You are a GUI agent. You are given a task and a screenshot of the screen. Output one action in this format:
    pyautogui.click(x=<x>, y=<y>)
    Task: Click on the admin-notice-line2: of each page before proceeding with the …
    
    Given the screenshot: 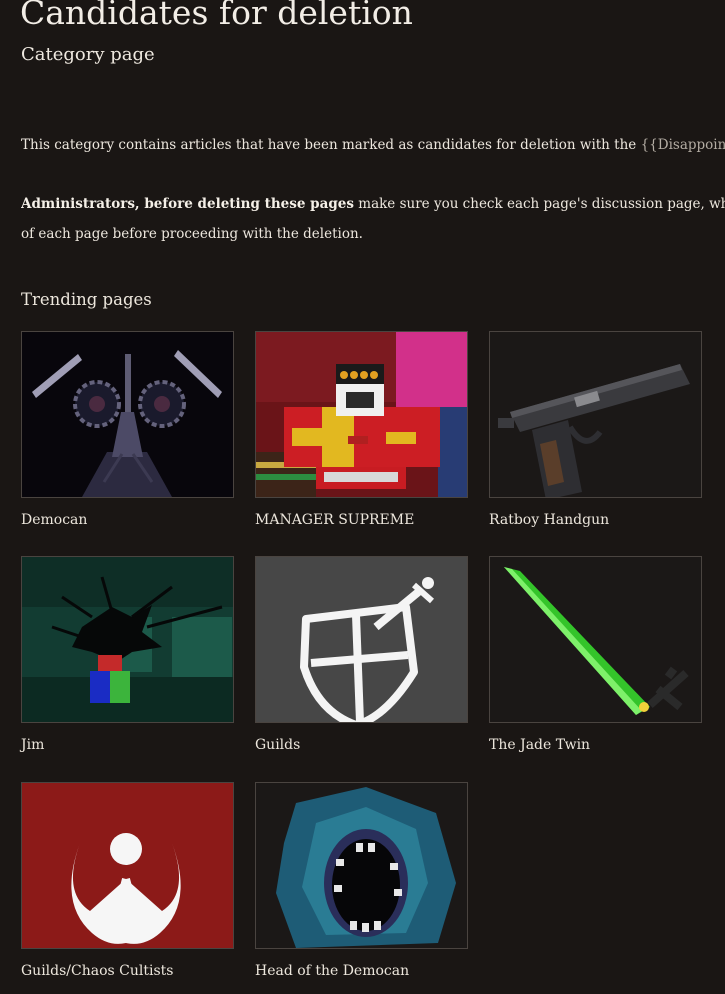 What is the action you would take?
    pyautogui.click(x=192, y=234)
    